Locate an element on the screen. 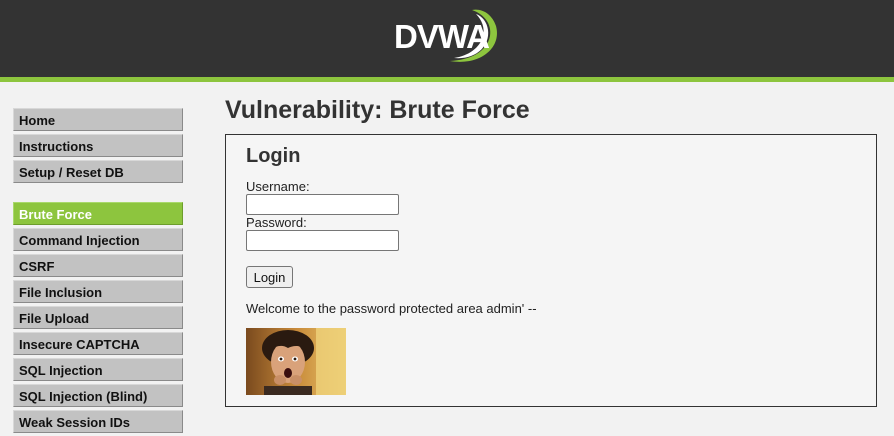 Image resolution: width=894 pixels, height=436 pixels. page-title: Vulnerability: Brute Force is located at coordinates (377, 110).